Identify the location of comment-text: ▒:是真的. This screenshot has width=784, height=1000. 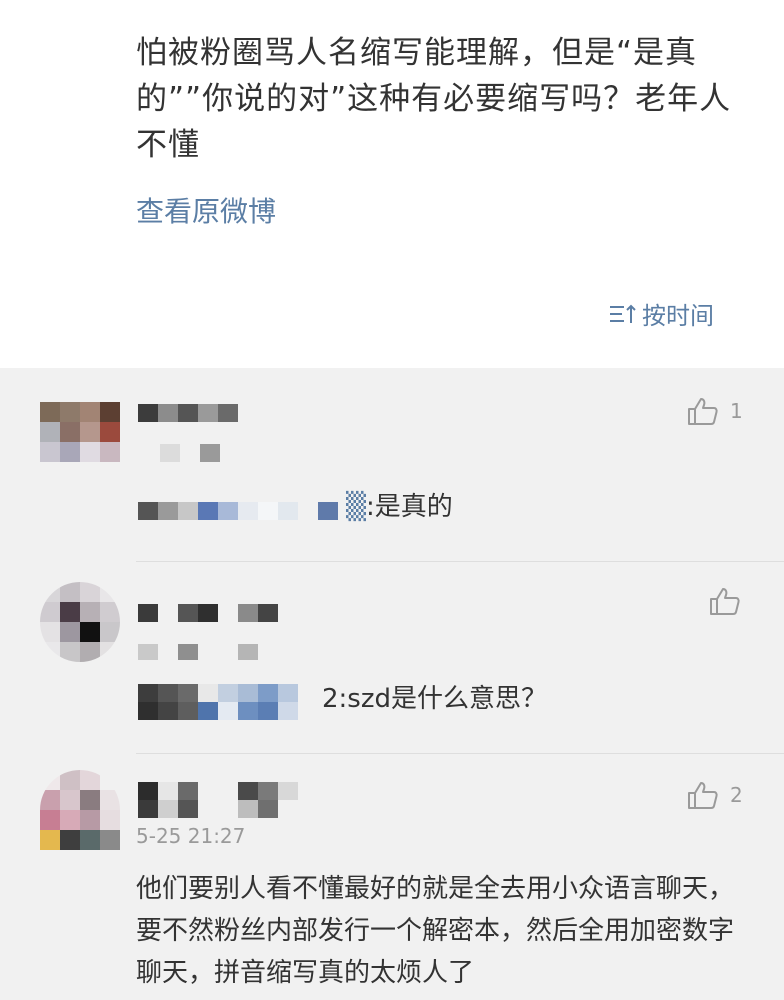
(399, 507).